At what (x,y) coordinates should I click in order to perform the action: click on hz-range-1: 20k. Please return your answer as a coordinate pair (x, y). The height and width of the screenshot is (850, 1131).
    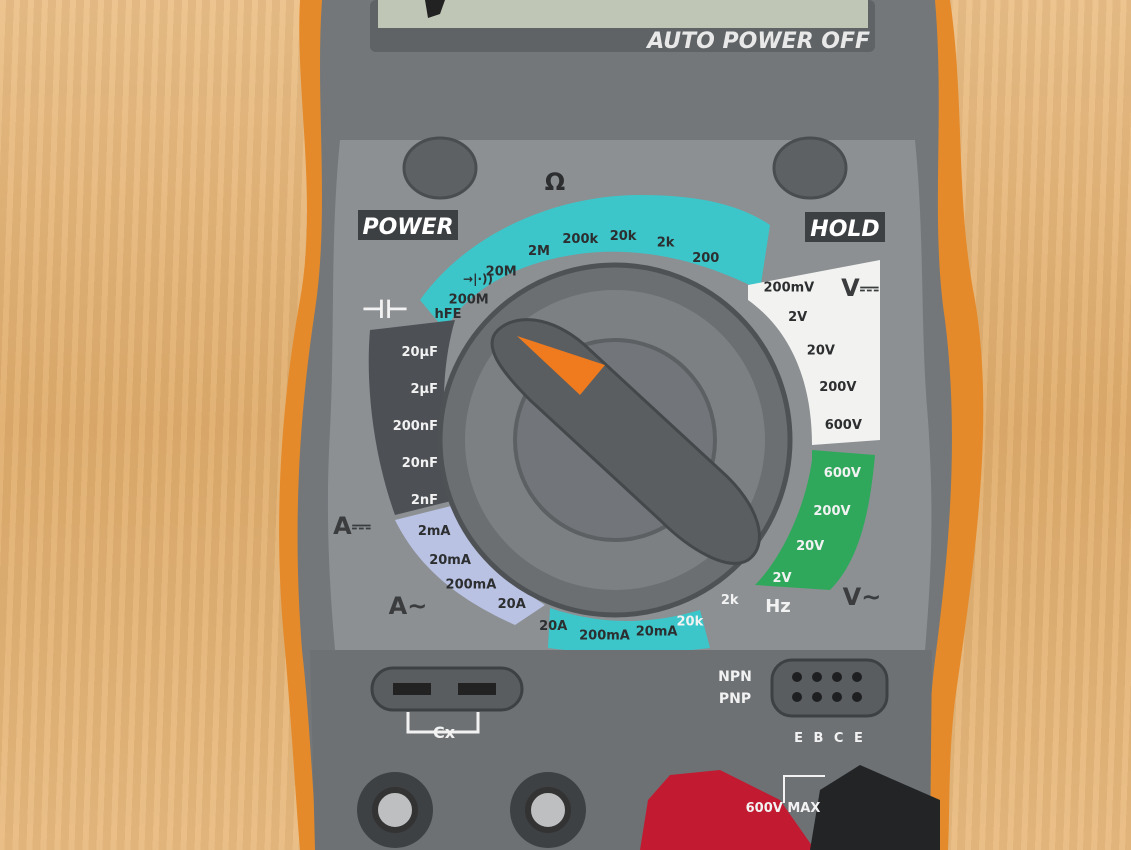
    Looking at the image, I should click on (690, 621).